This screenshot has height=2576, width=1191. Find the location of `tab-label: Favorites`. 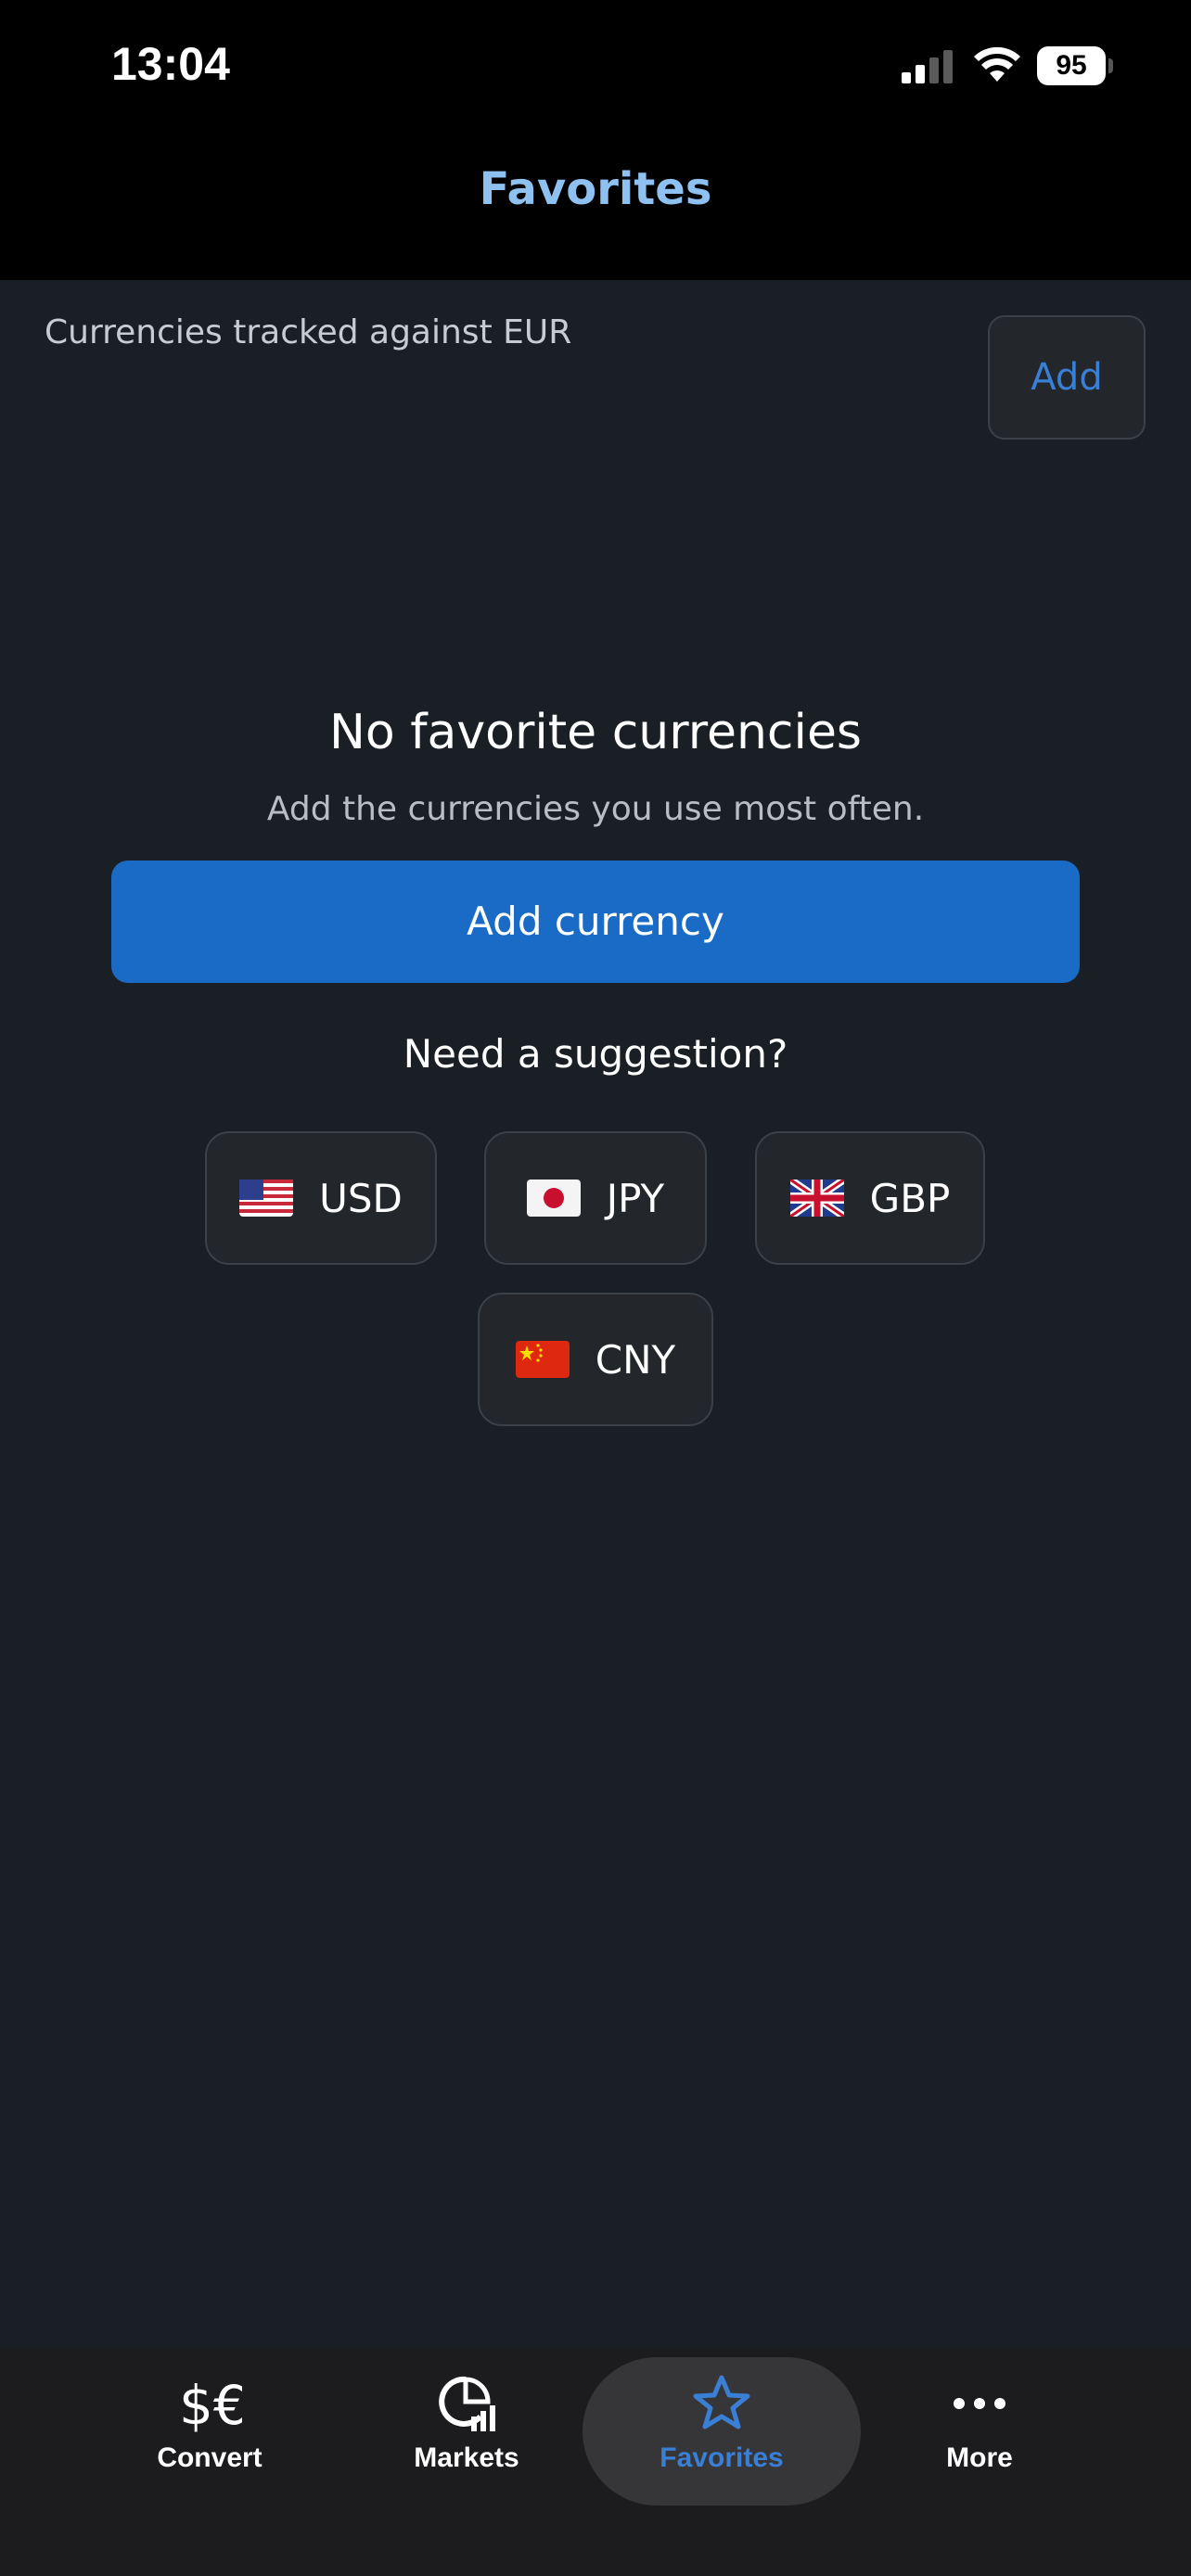

tab-label: Favorites is located at coordinates (722, 2458).